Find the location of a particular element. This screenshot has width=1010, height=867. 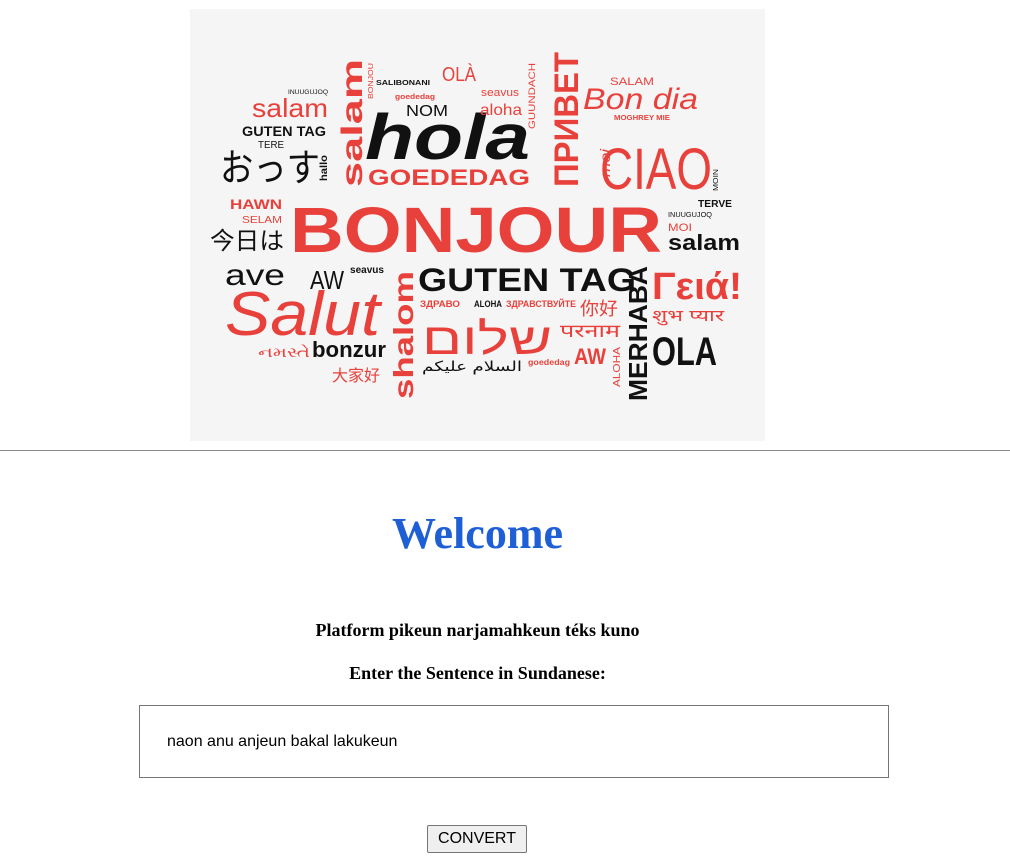

word-salam-1: salam is located at coordinates (290, 108).